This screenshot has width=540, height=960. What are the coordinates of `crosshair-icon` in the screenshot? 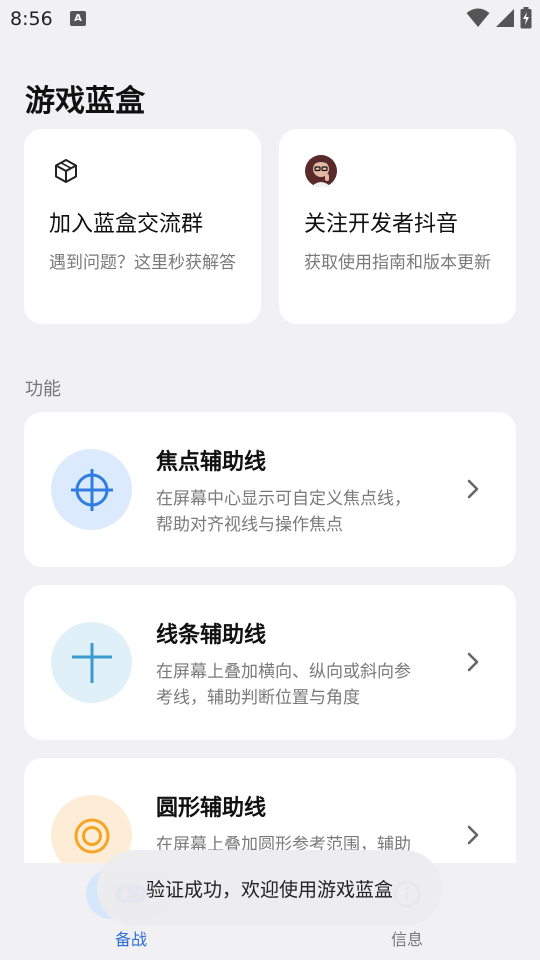 It's located at (91, 489).